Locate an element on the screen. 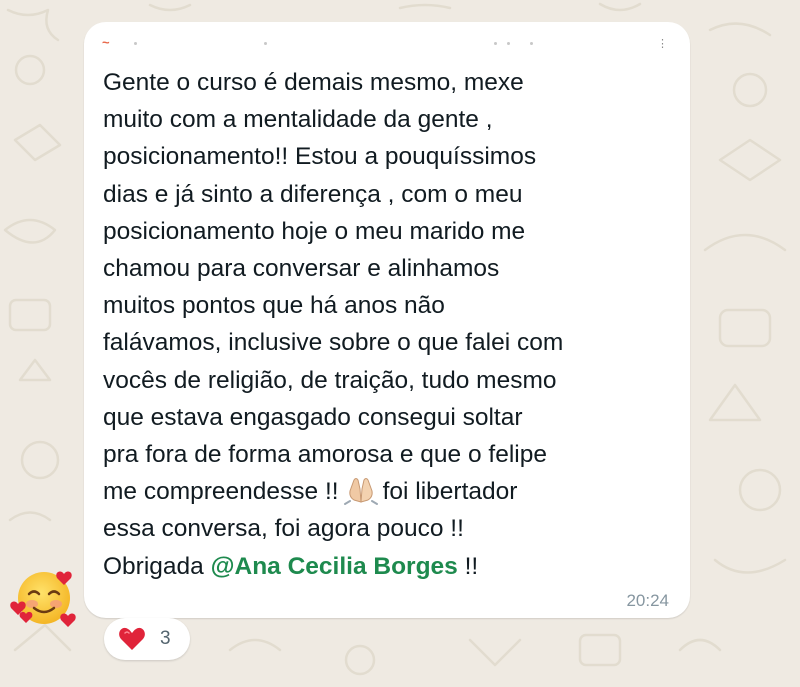  message-timestamp: 20:24 is located at coordinates (647, 600).